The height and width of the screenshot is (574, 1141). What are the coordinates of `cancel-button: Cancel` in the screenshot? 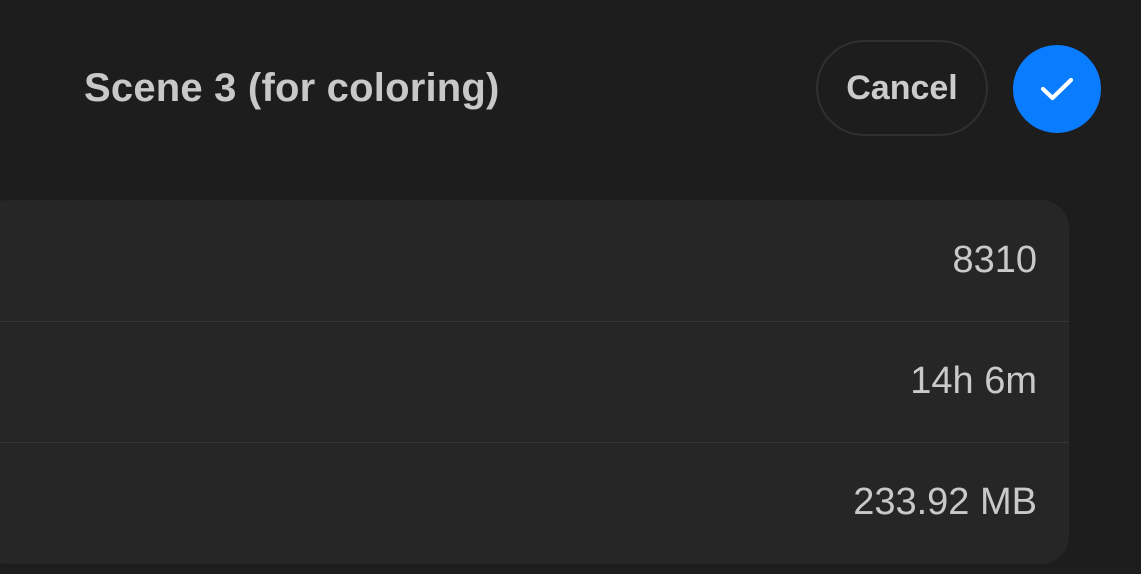 It's located at (902, 88).